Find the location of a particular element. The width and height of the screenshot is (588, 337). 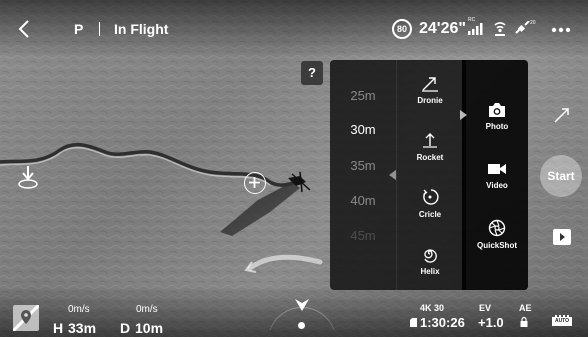

vertical-speed: 0m/s is located at coordinates (147, 309).